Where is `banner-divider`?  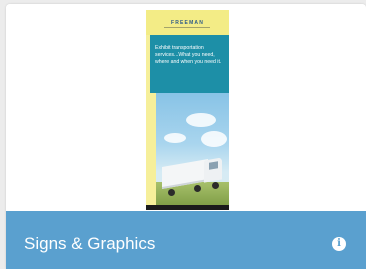 banner-divider is located at coordinates (187, 27).